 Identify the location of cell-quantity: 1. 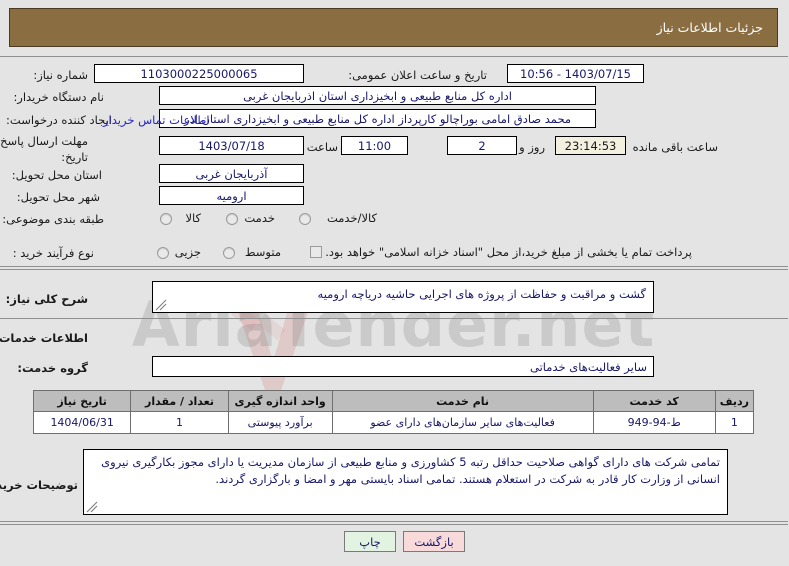
(180, 422).